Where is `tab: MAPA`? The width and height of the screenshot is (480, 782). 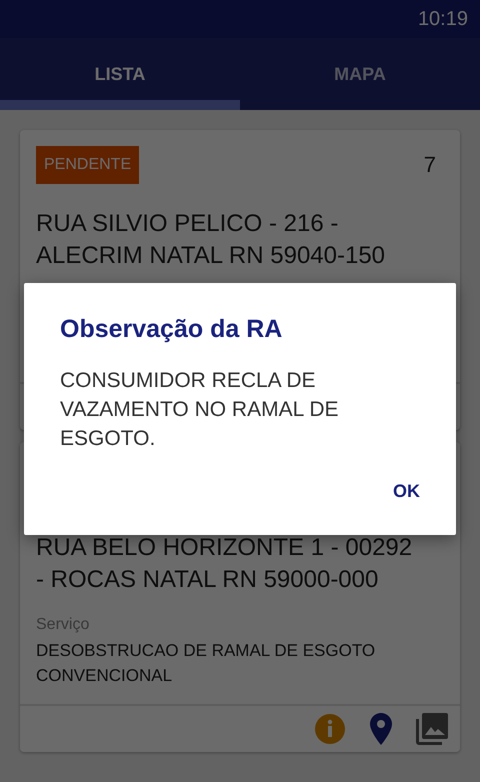
tab: MAPA is located at coordinates (360, 74).